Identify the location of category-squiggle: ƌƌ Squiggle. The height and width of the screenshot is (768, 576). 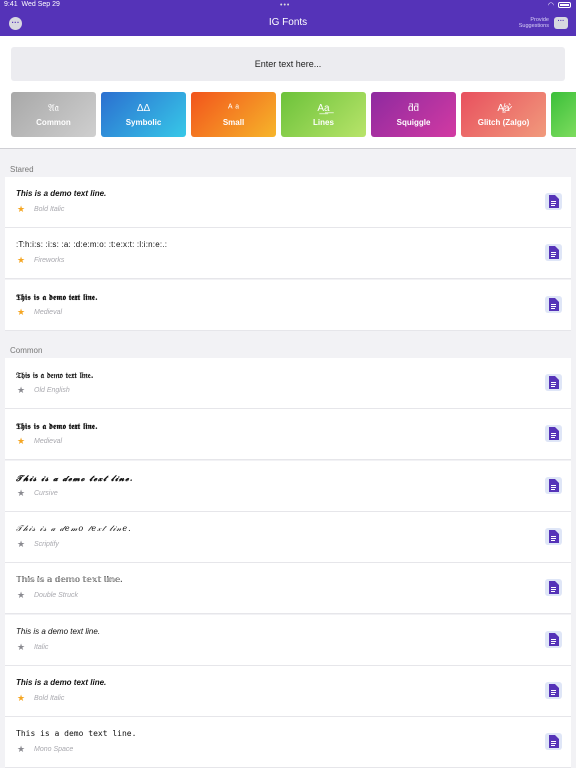
(413, 114).